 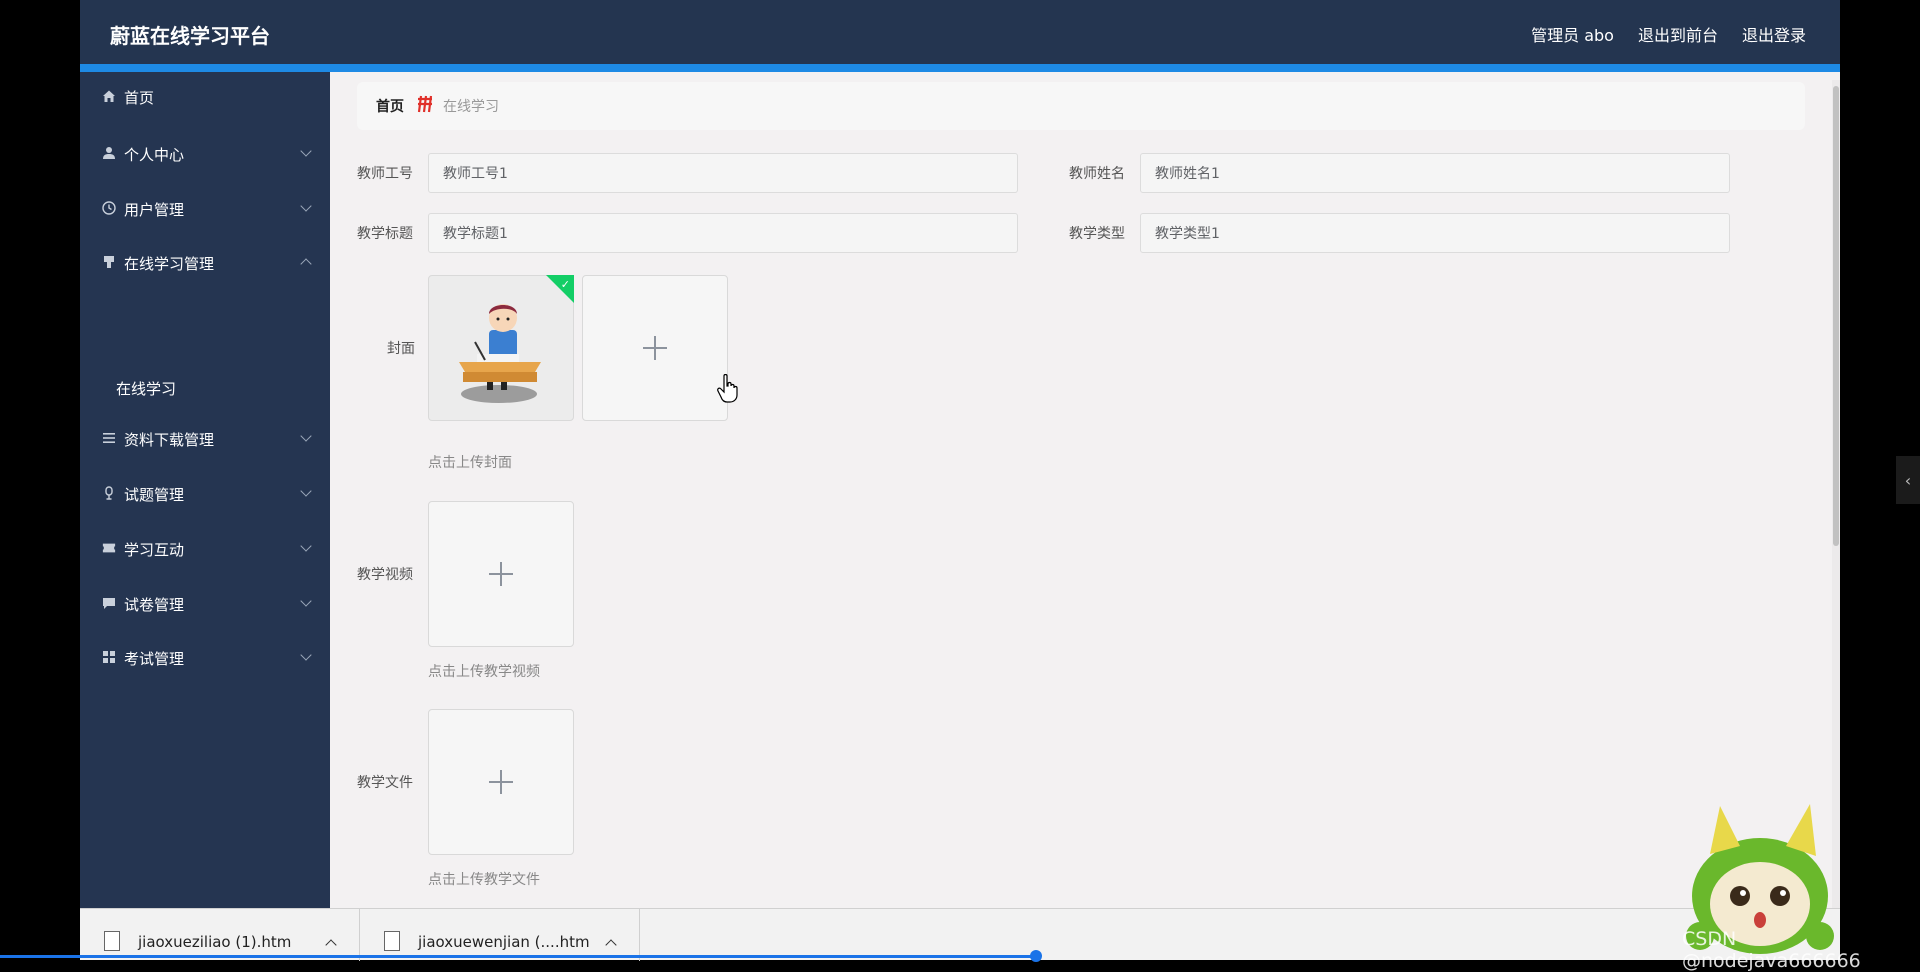 I want to click on sidebar-item-interaction: 学习互动, so click(x=205, y=550).